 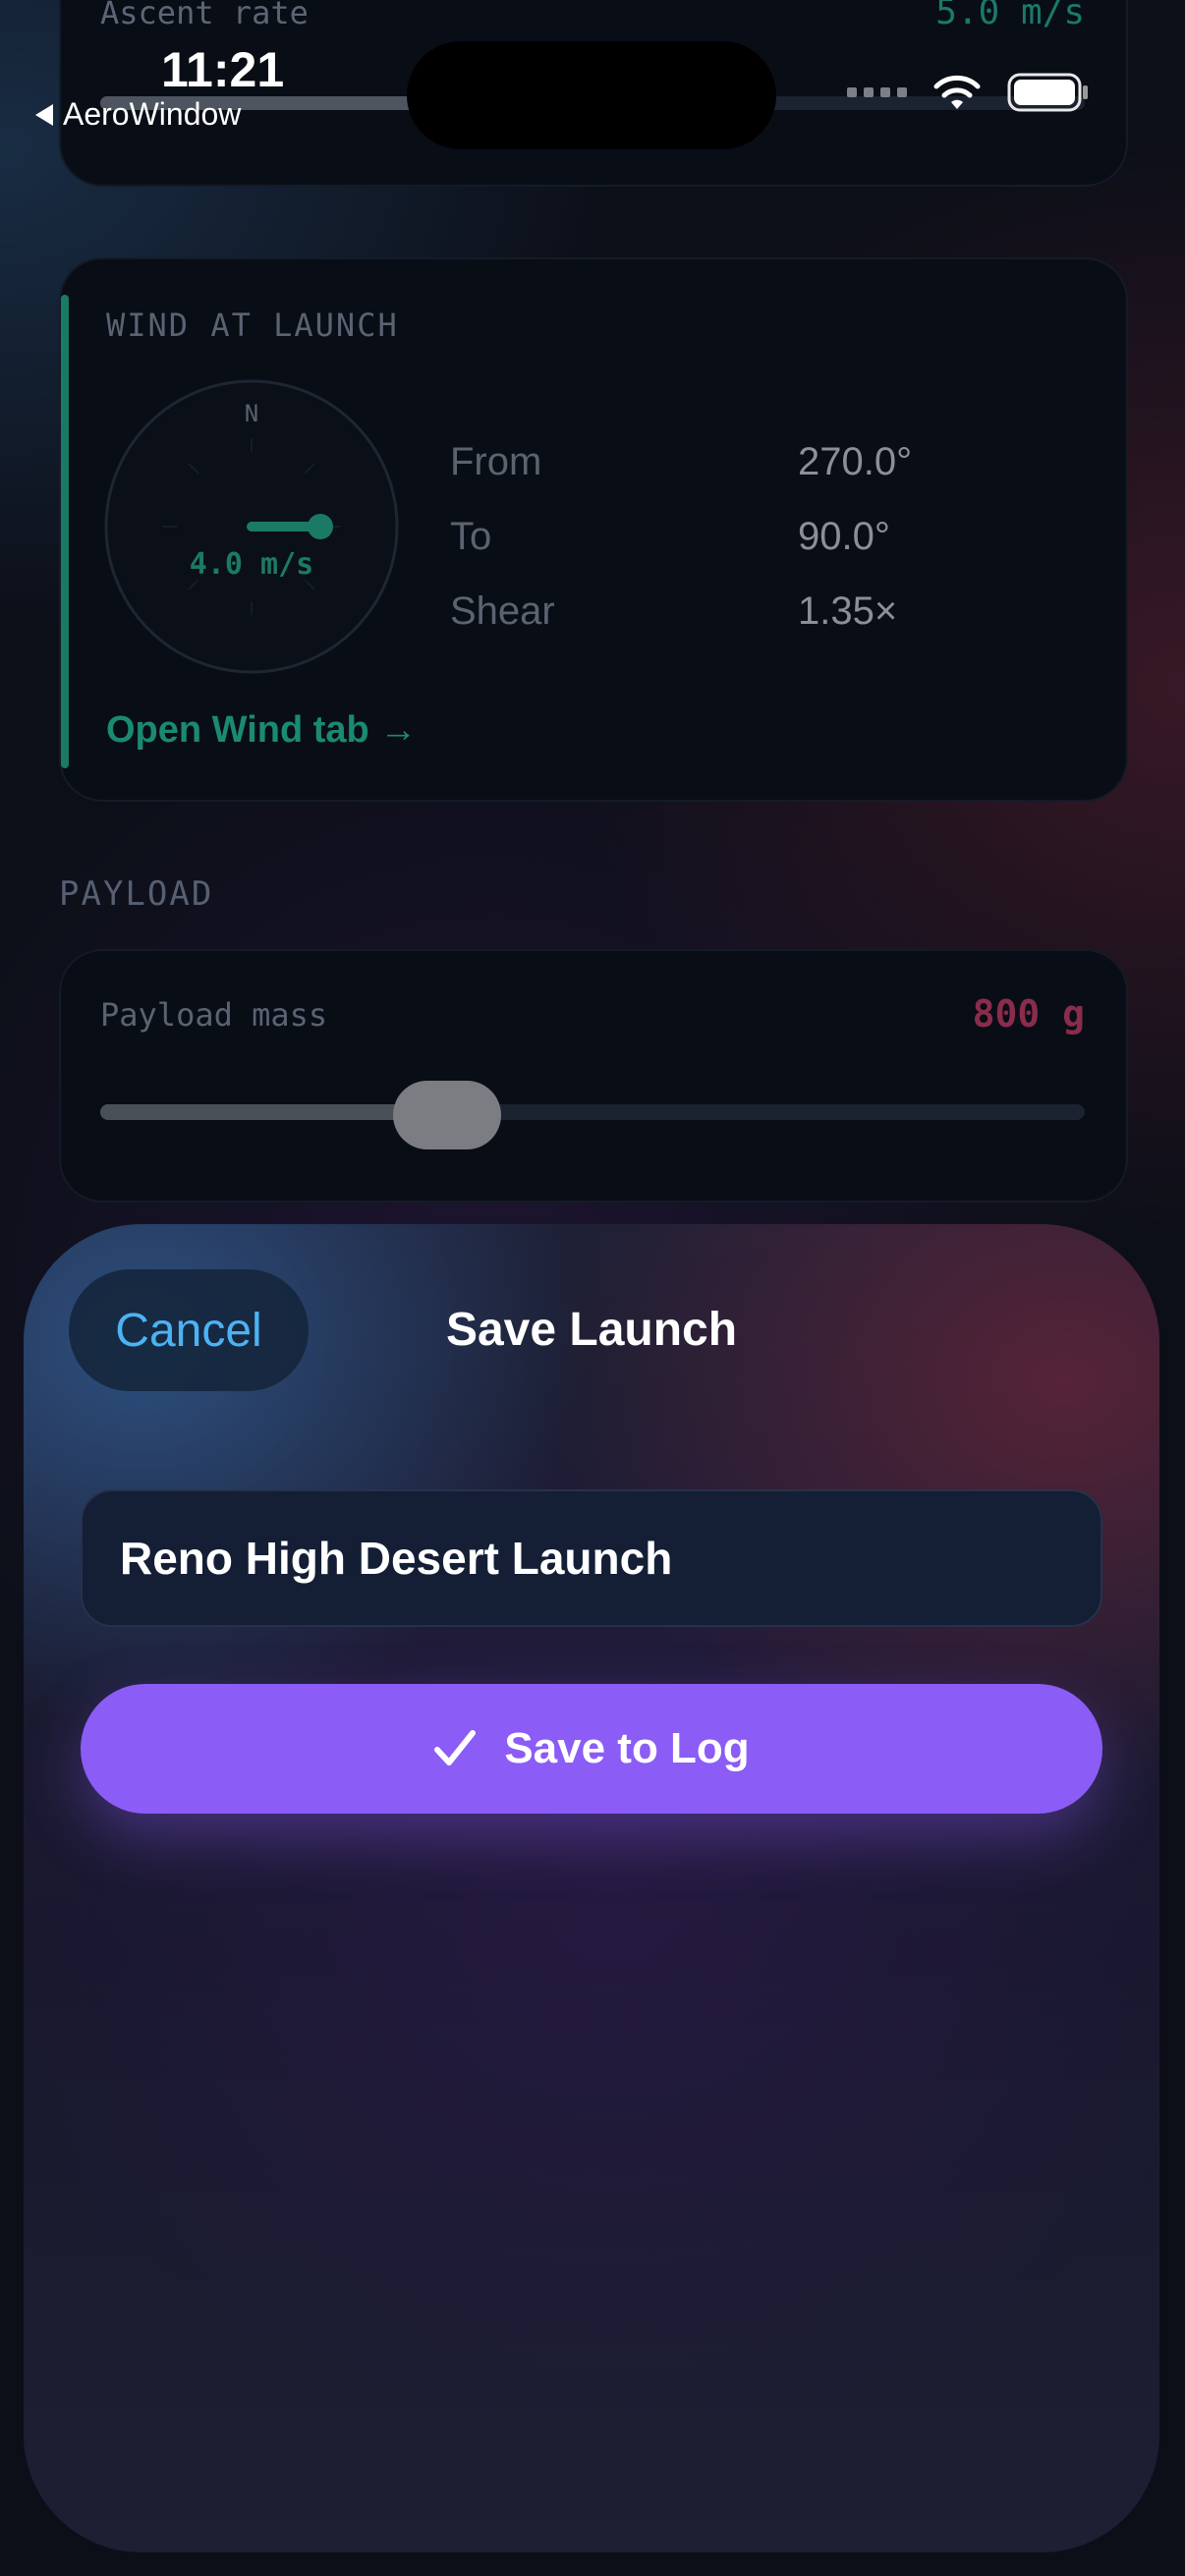 What do you see at coordinates (1048, 92) in the screenshot?
I see `battery-icon` at bounding box center [1048, 92].